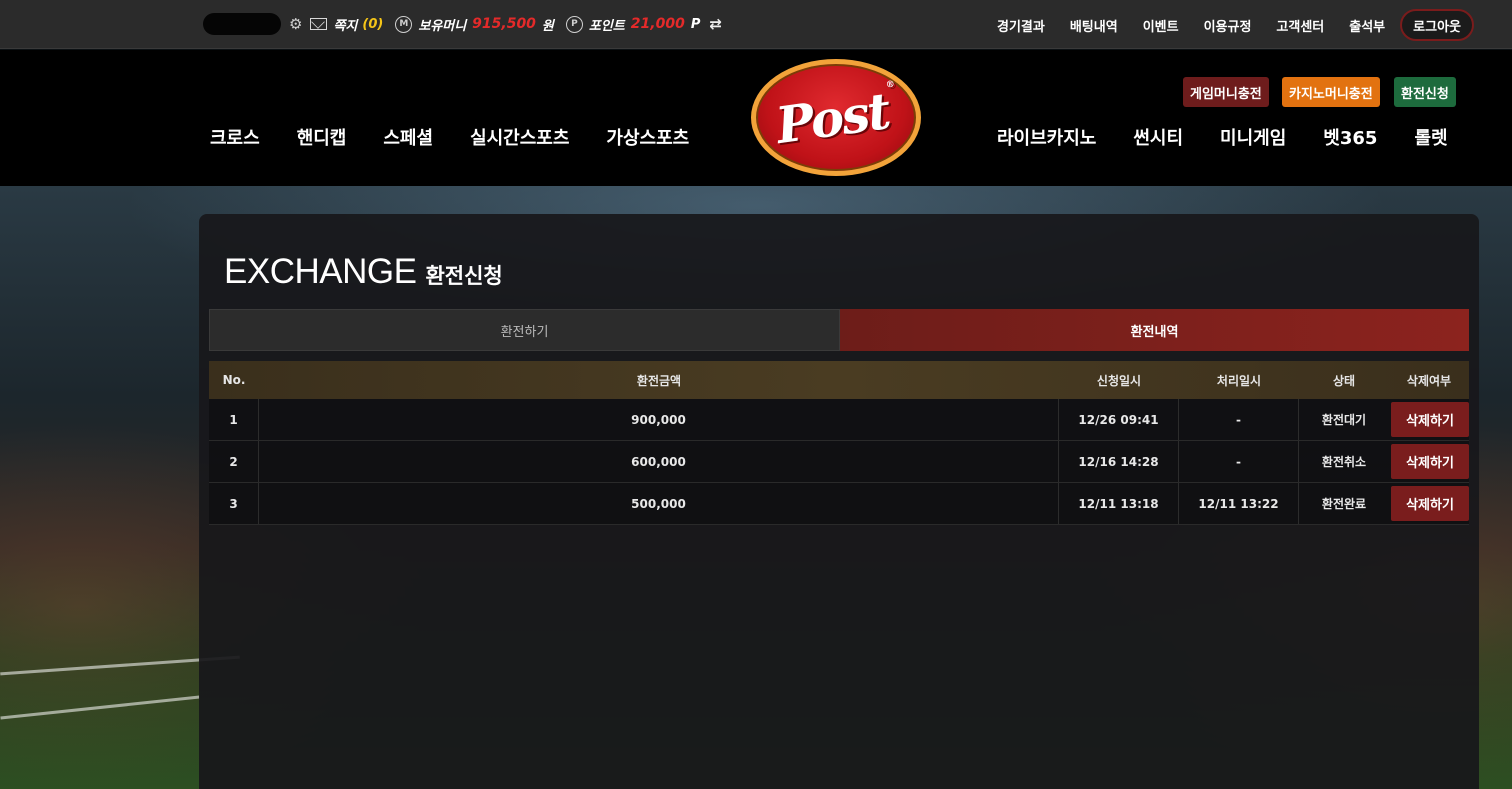 The width and height of the screenshot is (1512, 789). What do you see at coordinates (1119, 419) in the screenshot?
I see `cell-requested: 12/26 09:41` at bounding box center [1119, 419].